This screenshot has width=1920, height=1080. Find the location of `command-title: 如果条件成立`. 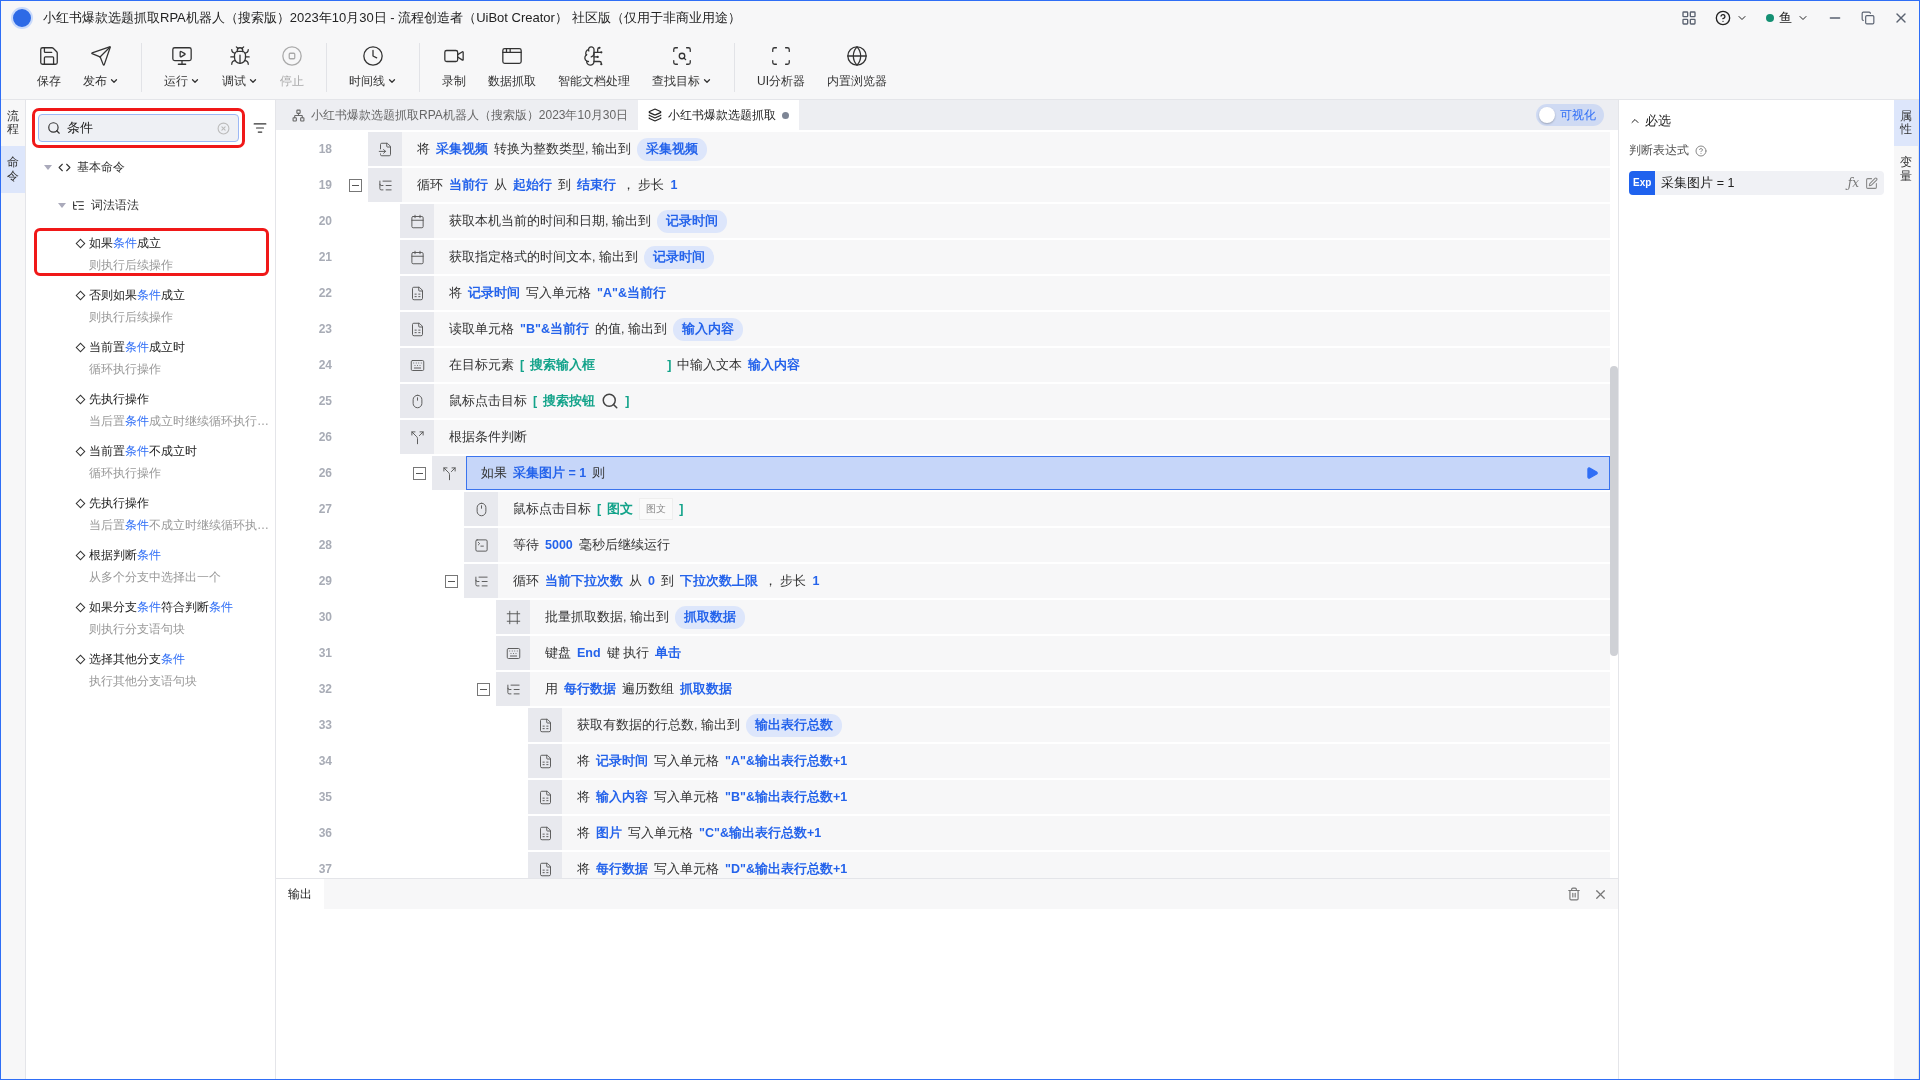

command-title: 如果条件成立 is located at coordinates (125, 243).